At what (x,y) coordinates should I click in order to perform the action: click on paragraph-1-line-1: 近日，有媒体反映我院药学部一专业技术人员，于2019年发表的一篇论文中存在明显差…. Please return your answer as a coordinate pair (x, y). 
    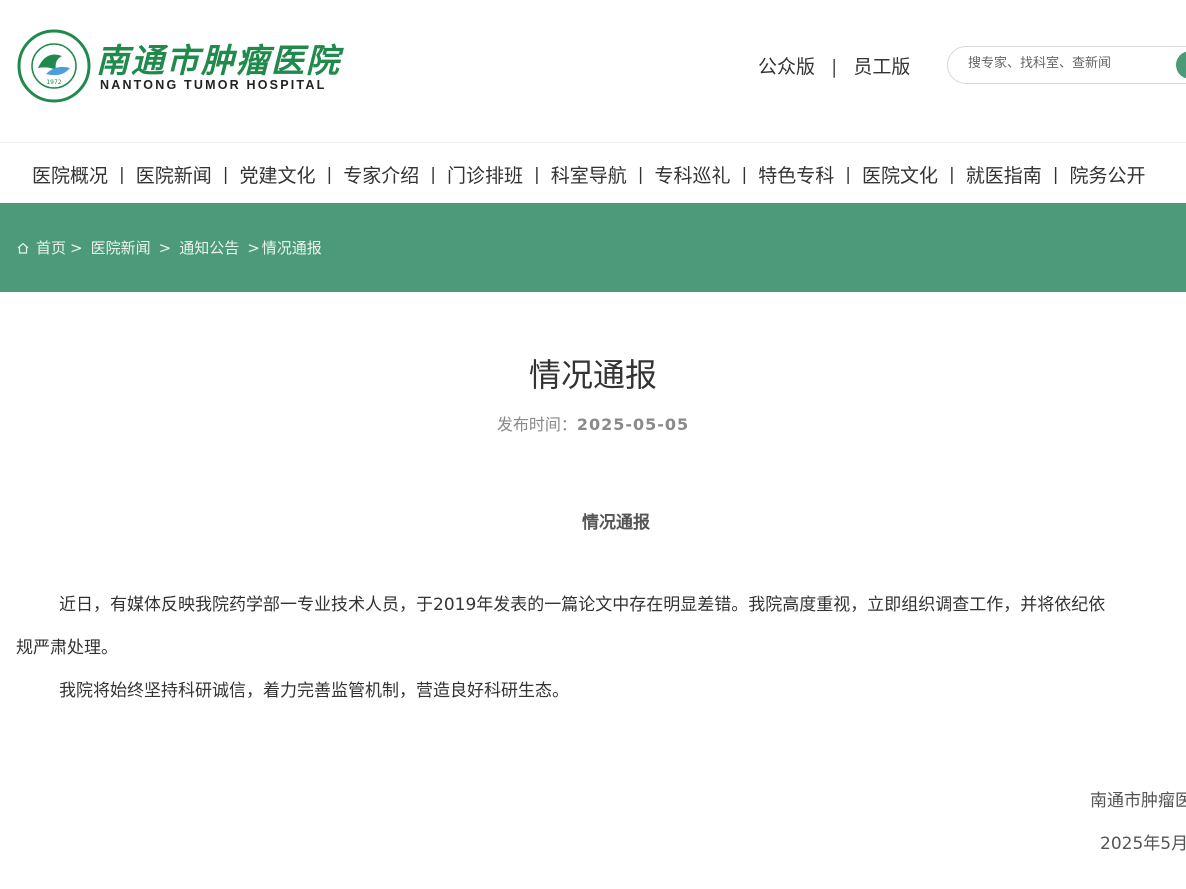
    Looking at the image, I should click on (582, 605).